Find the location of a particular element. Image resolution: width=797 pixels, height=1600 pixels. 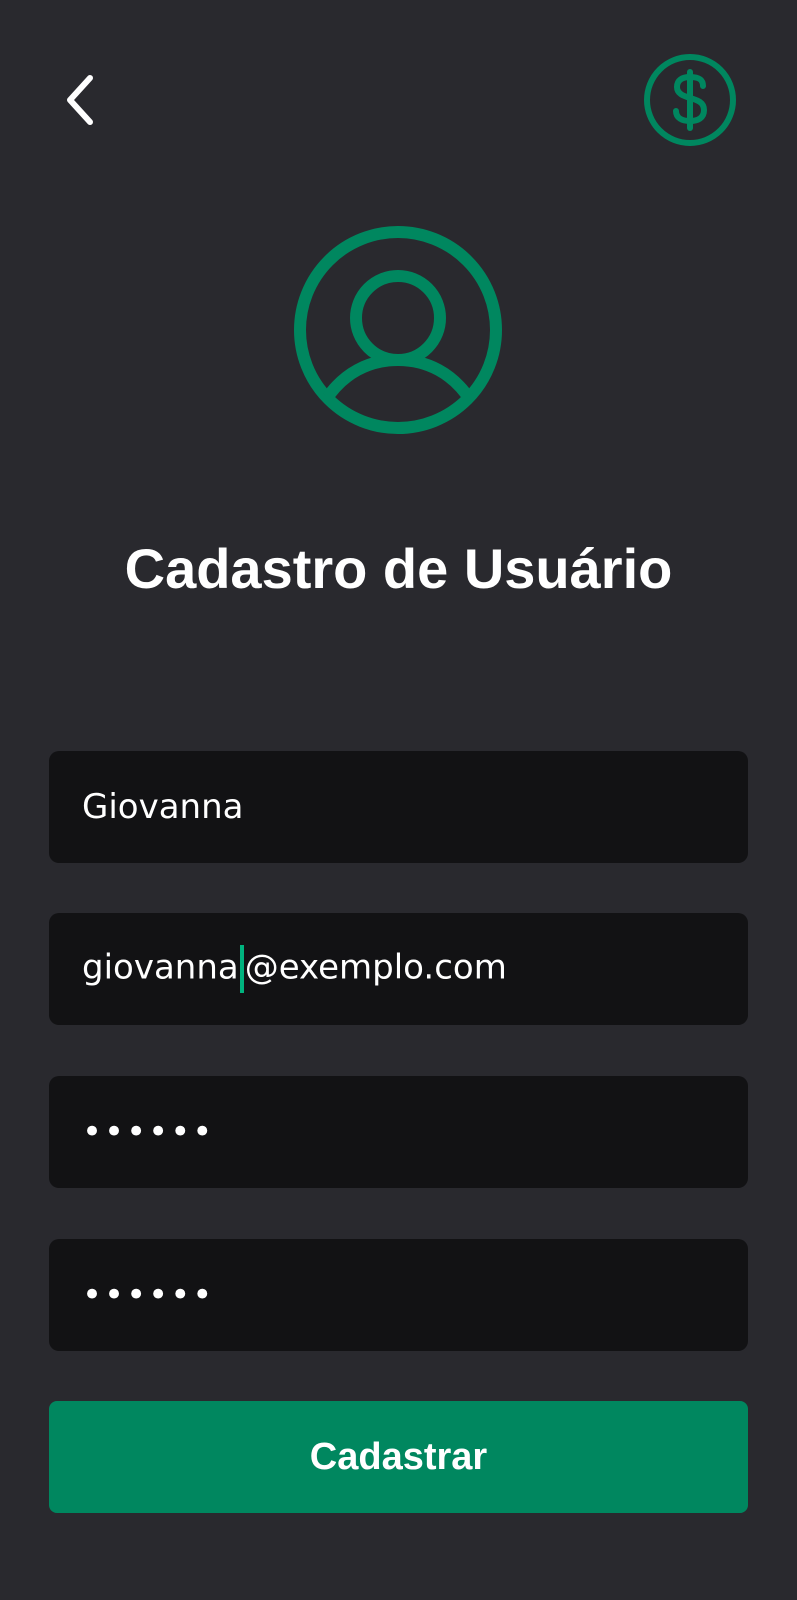

page-title: Cadastro de Usuário is located at coordinates (398, 568).